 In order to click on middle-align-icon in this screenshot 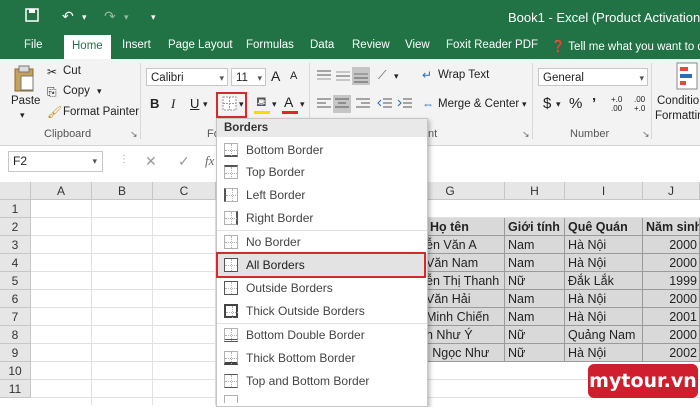, I will do `click(343, 77)`.